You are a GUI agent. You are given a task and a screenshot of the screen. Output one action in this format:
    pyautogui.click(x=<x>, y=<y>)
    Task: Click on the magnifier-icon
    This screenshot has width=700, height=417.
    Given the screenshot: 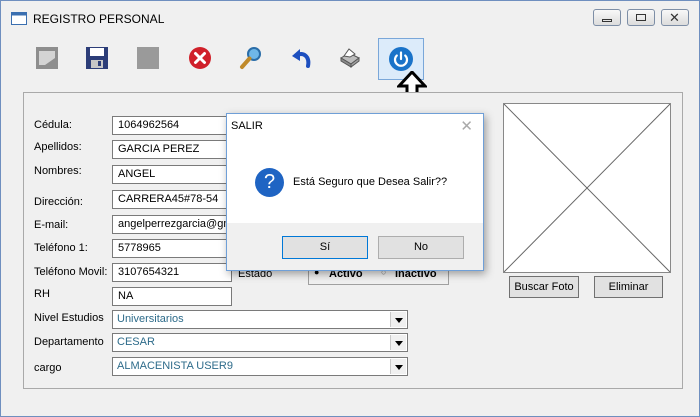 What is the action you would take?
    pyautogui.click(x=250, y=58)
    